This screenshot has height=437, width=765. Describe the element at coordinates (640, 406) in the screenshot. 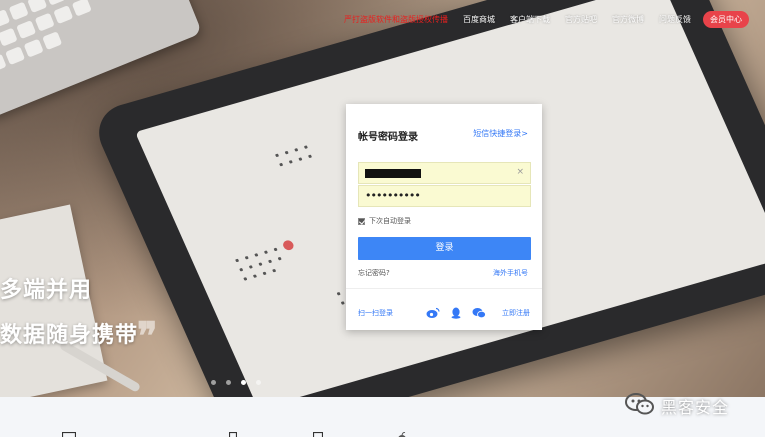

I see `wechat-logo-icon` at that location.